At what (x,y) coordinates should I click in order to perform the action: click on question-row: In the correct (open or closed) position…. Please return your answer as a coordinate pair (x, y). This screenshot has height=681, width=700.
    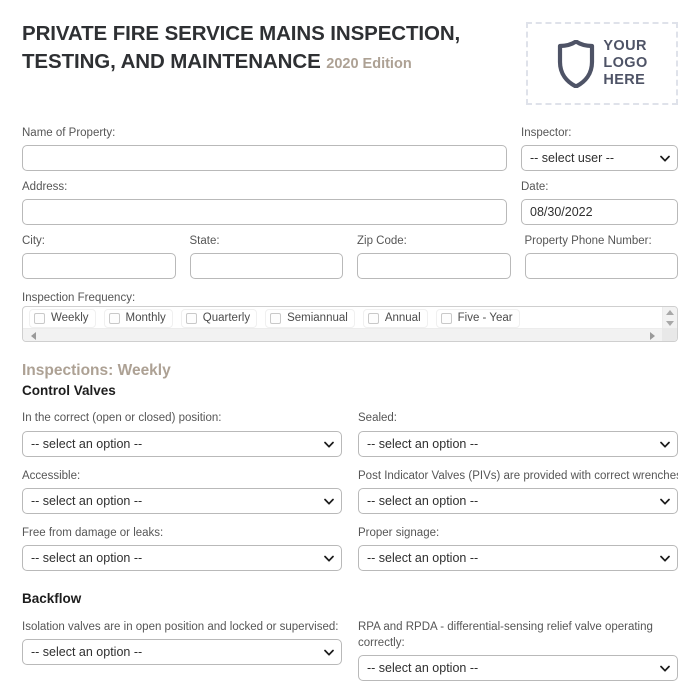
    Looking at the image, I should click on (350, 433).